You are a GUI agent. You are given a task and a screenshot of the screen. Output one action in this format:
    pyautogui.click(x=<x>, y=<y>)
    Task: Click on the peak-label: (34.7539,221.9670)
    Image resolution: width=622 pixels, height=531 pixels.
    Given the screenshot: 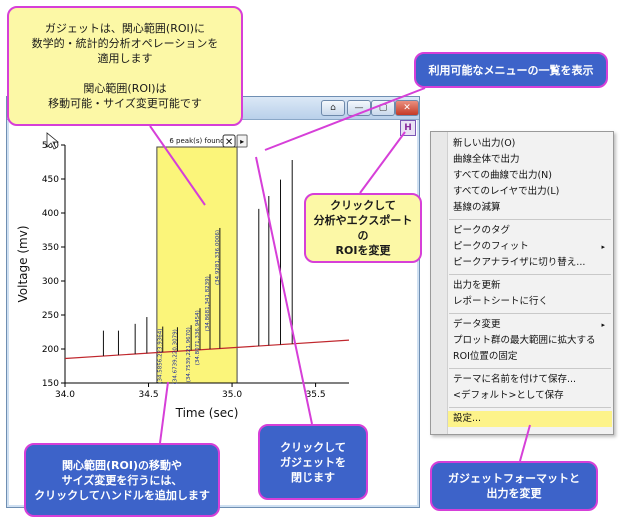 What is the action you would take?
    pyautogui.click(x=189, y=354)
    